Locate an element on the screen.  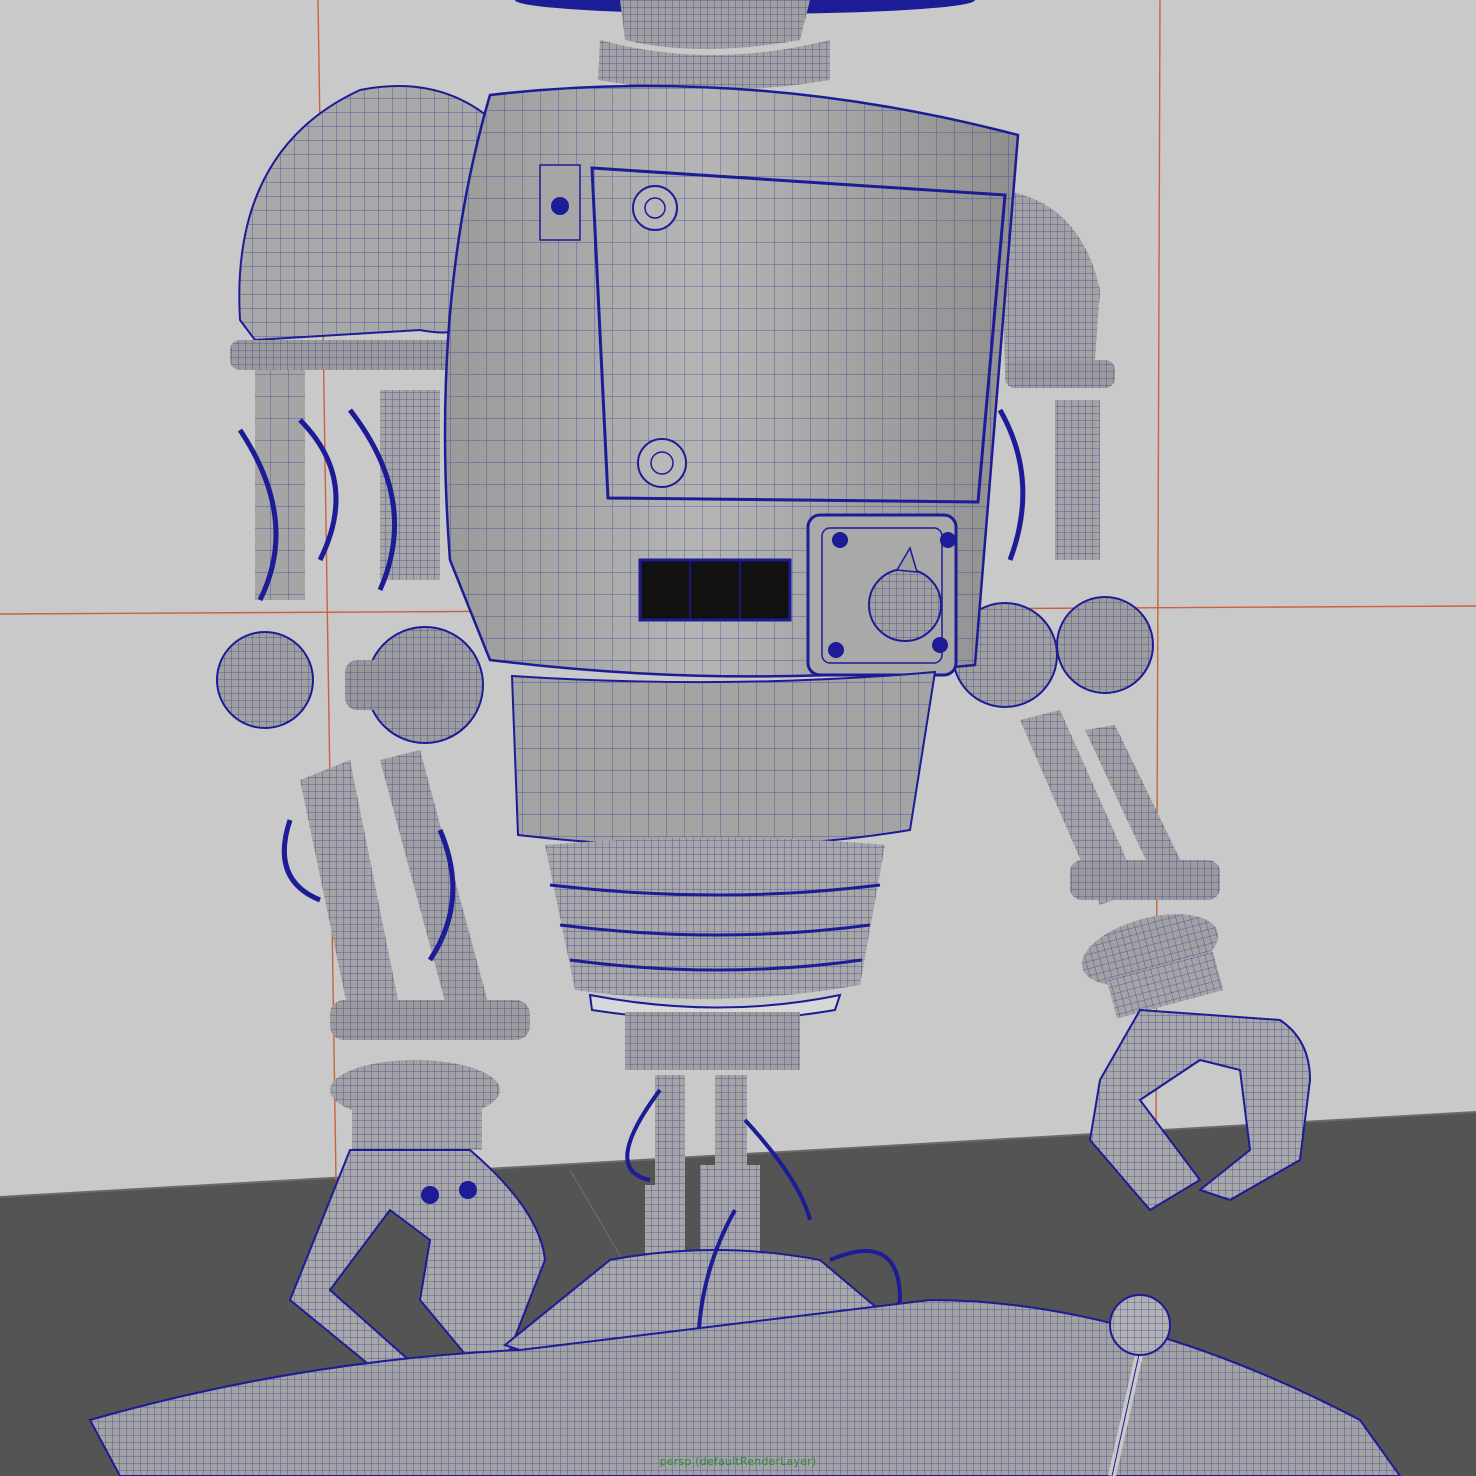
camera-label: persp (defaultRenderLayer) is located at coordinates (738, 1461).